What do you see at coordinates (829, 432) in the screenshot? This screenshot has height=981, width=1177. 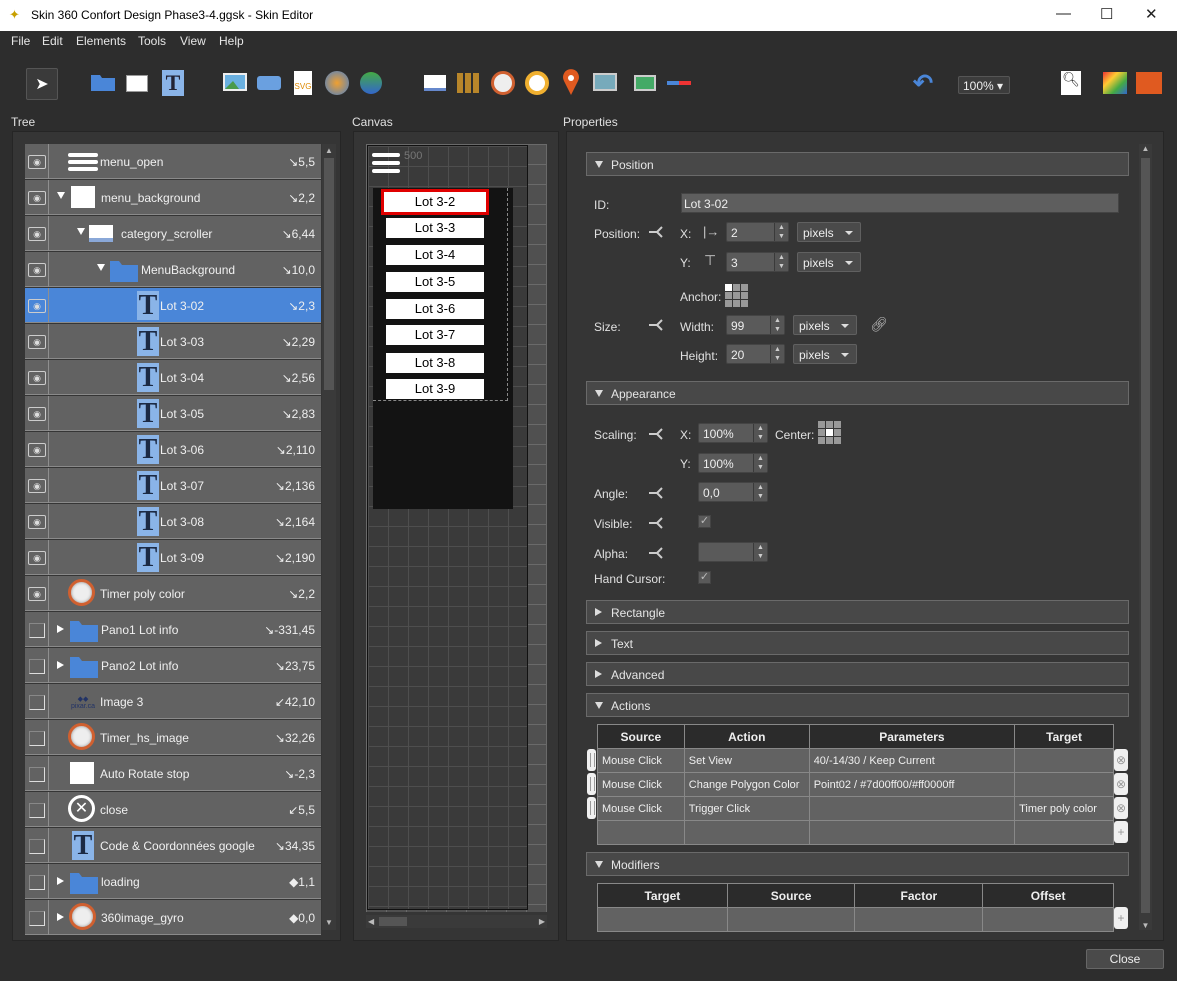 I see `center-grid` at bounding box center [829, 432].